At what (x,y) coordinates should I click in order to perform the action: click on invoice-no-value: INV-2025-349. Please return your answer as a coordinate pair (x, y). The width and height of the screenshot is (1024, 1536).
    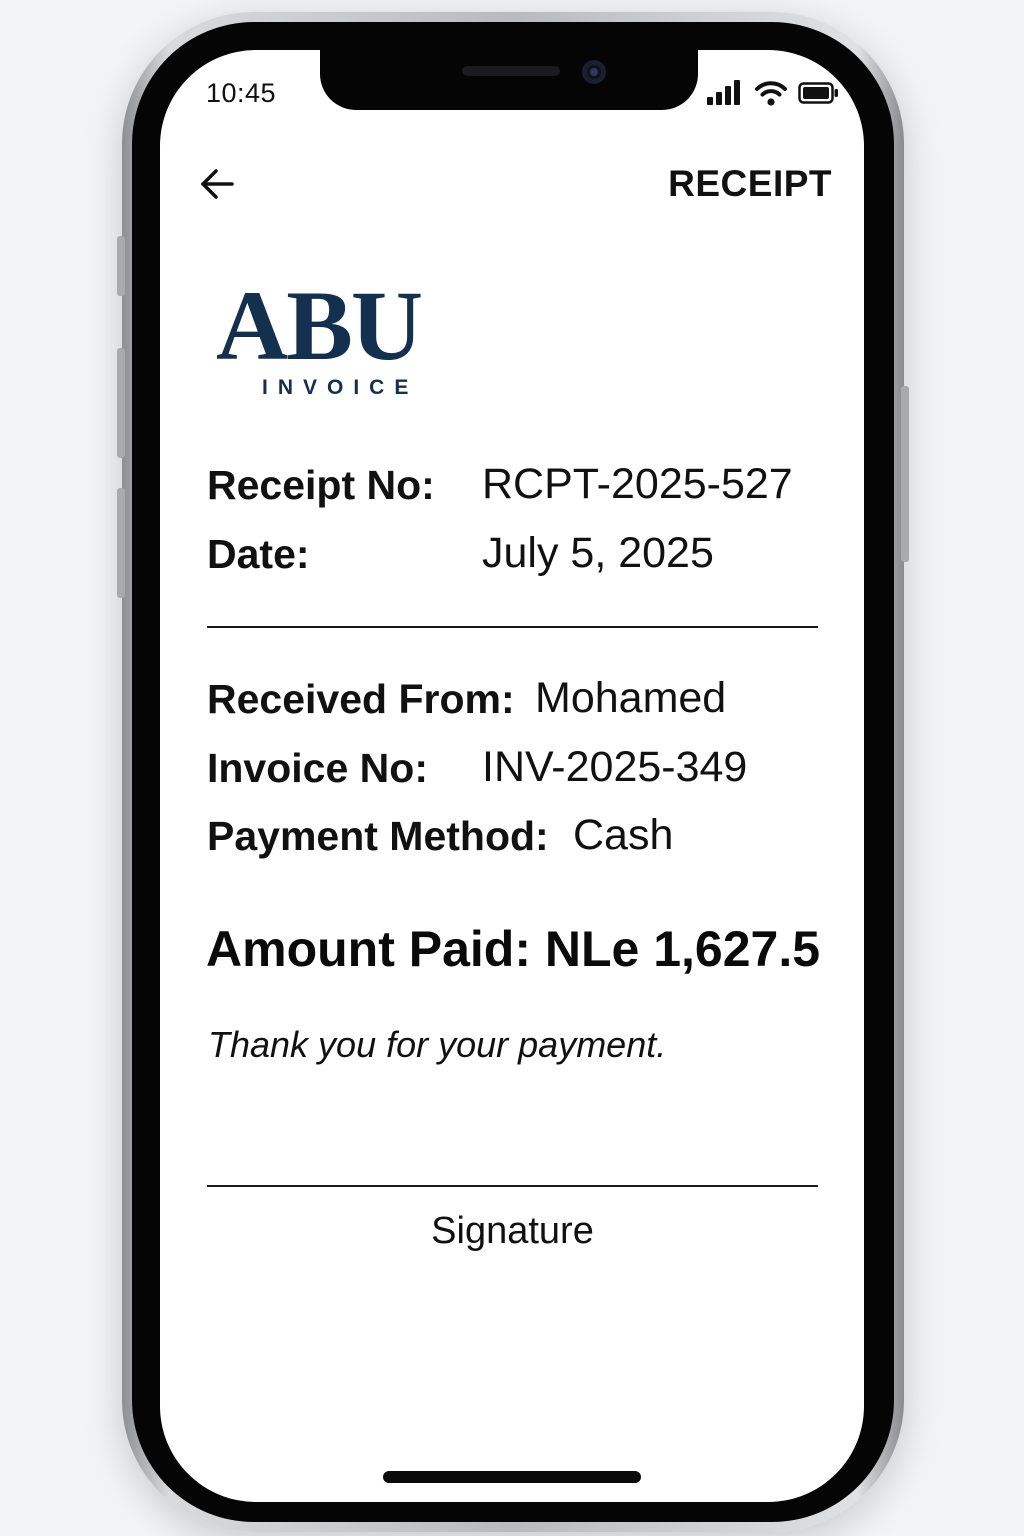
    Looking at the image, I should click on (615, 767).